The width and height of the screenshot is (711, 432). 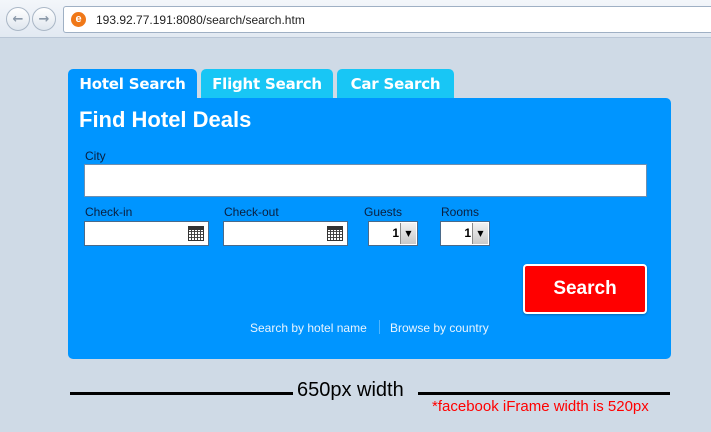 What do you see at coordinates (540, 406) in the screenshot?
I see `iframe-width-note: *facebook iFrame width is 520px` at bounding box center [540, 406].